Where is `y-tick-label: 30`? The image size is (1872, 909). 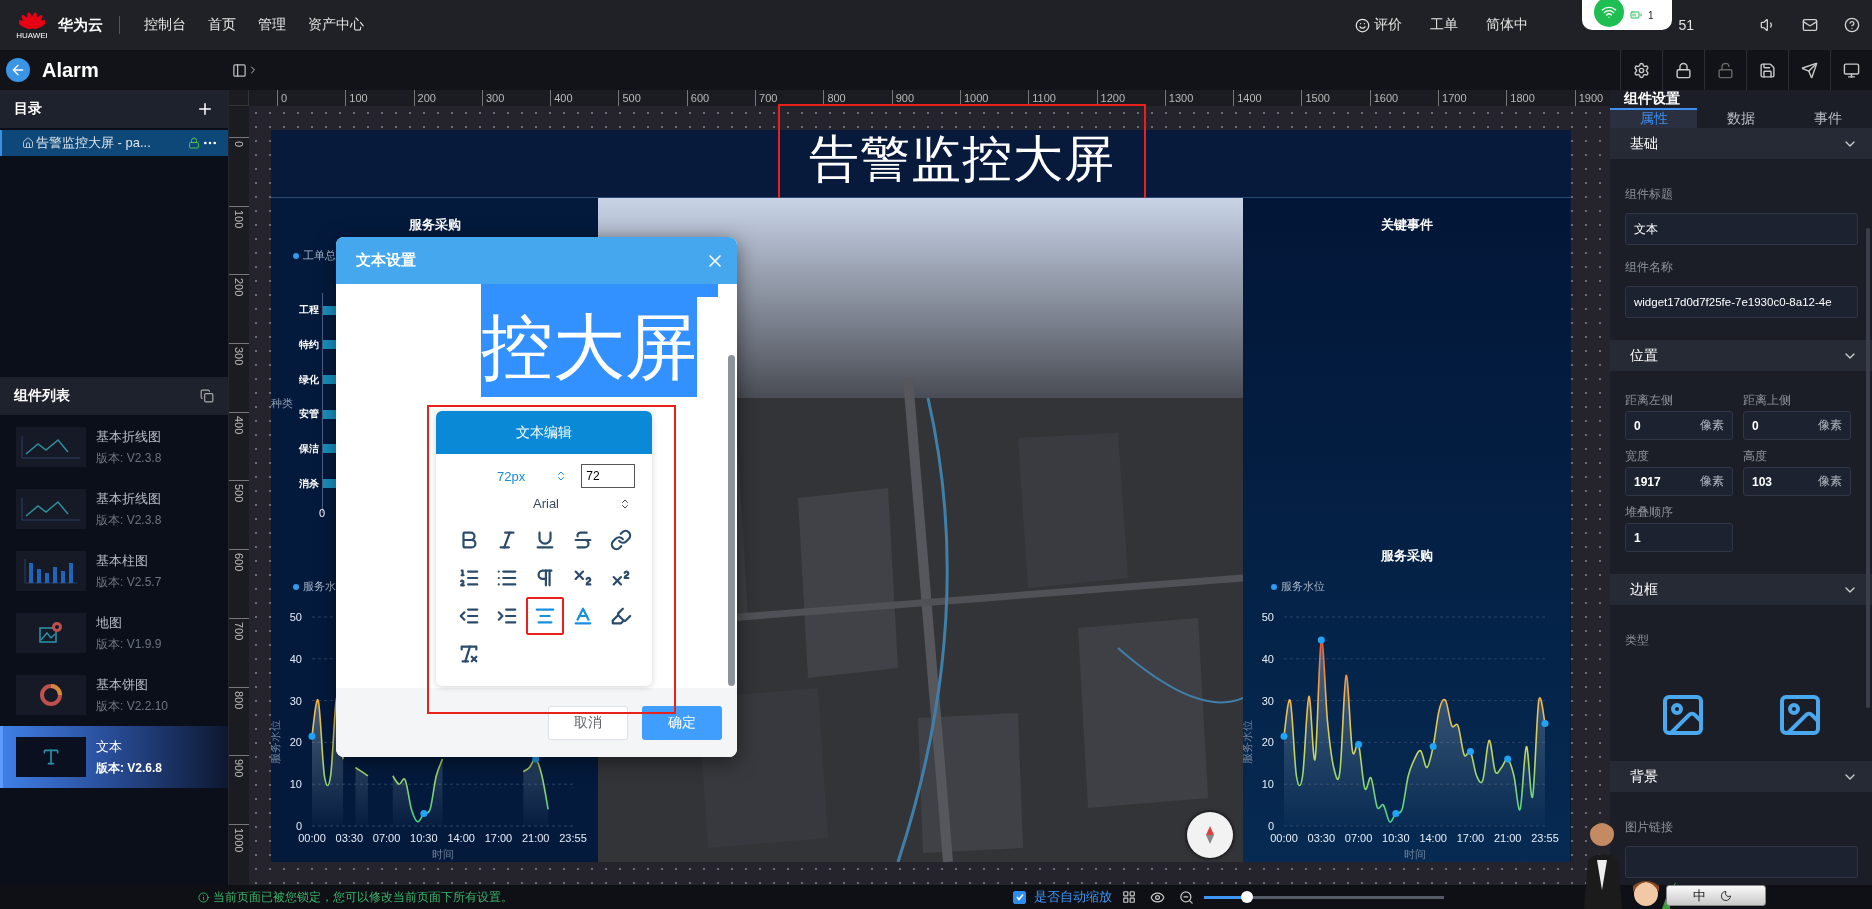
y-tick-label: 30 is located at coordinates (1267, 700).